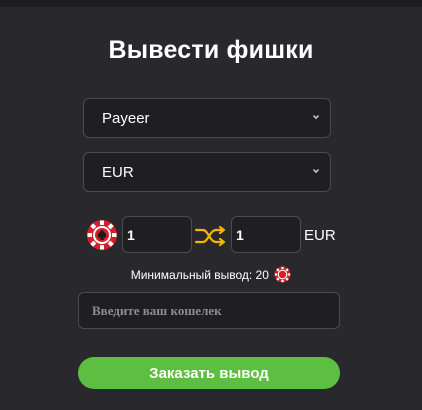 The width and height of the screenshot is (422, 410). I want to click on currency-select: EUR, so click(207, 172).